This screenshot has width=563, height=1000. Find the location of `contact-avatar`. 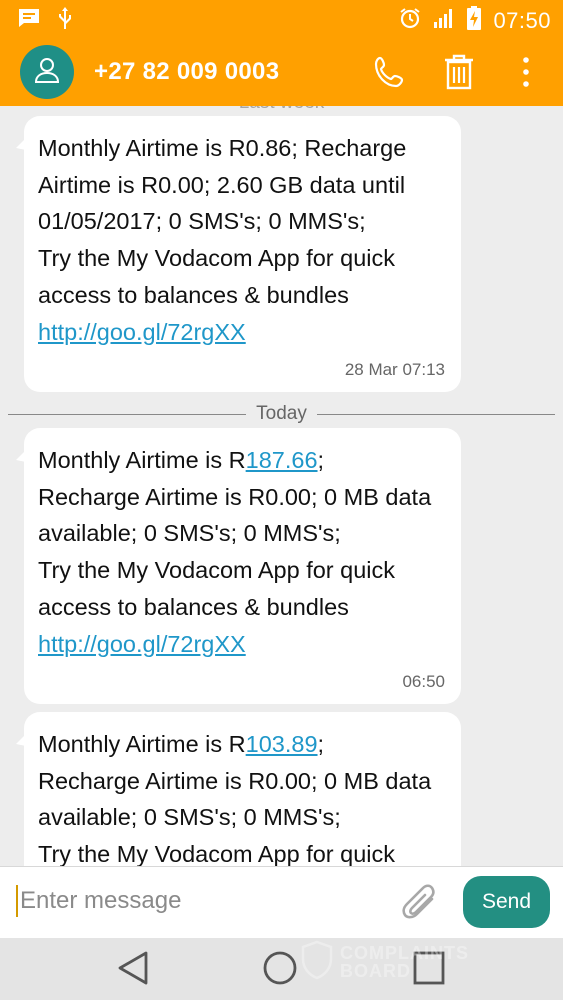

contact-avatar is located at coordinates (47, 72).